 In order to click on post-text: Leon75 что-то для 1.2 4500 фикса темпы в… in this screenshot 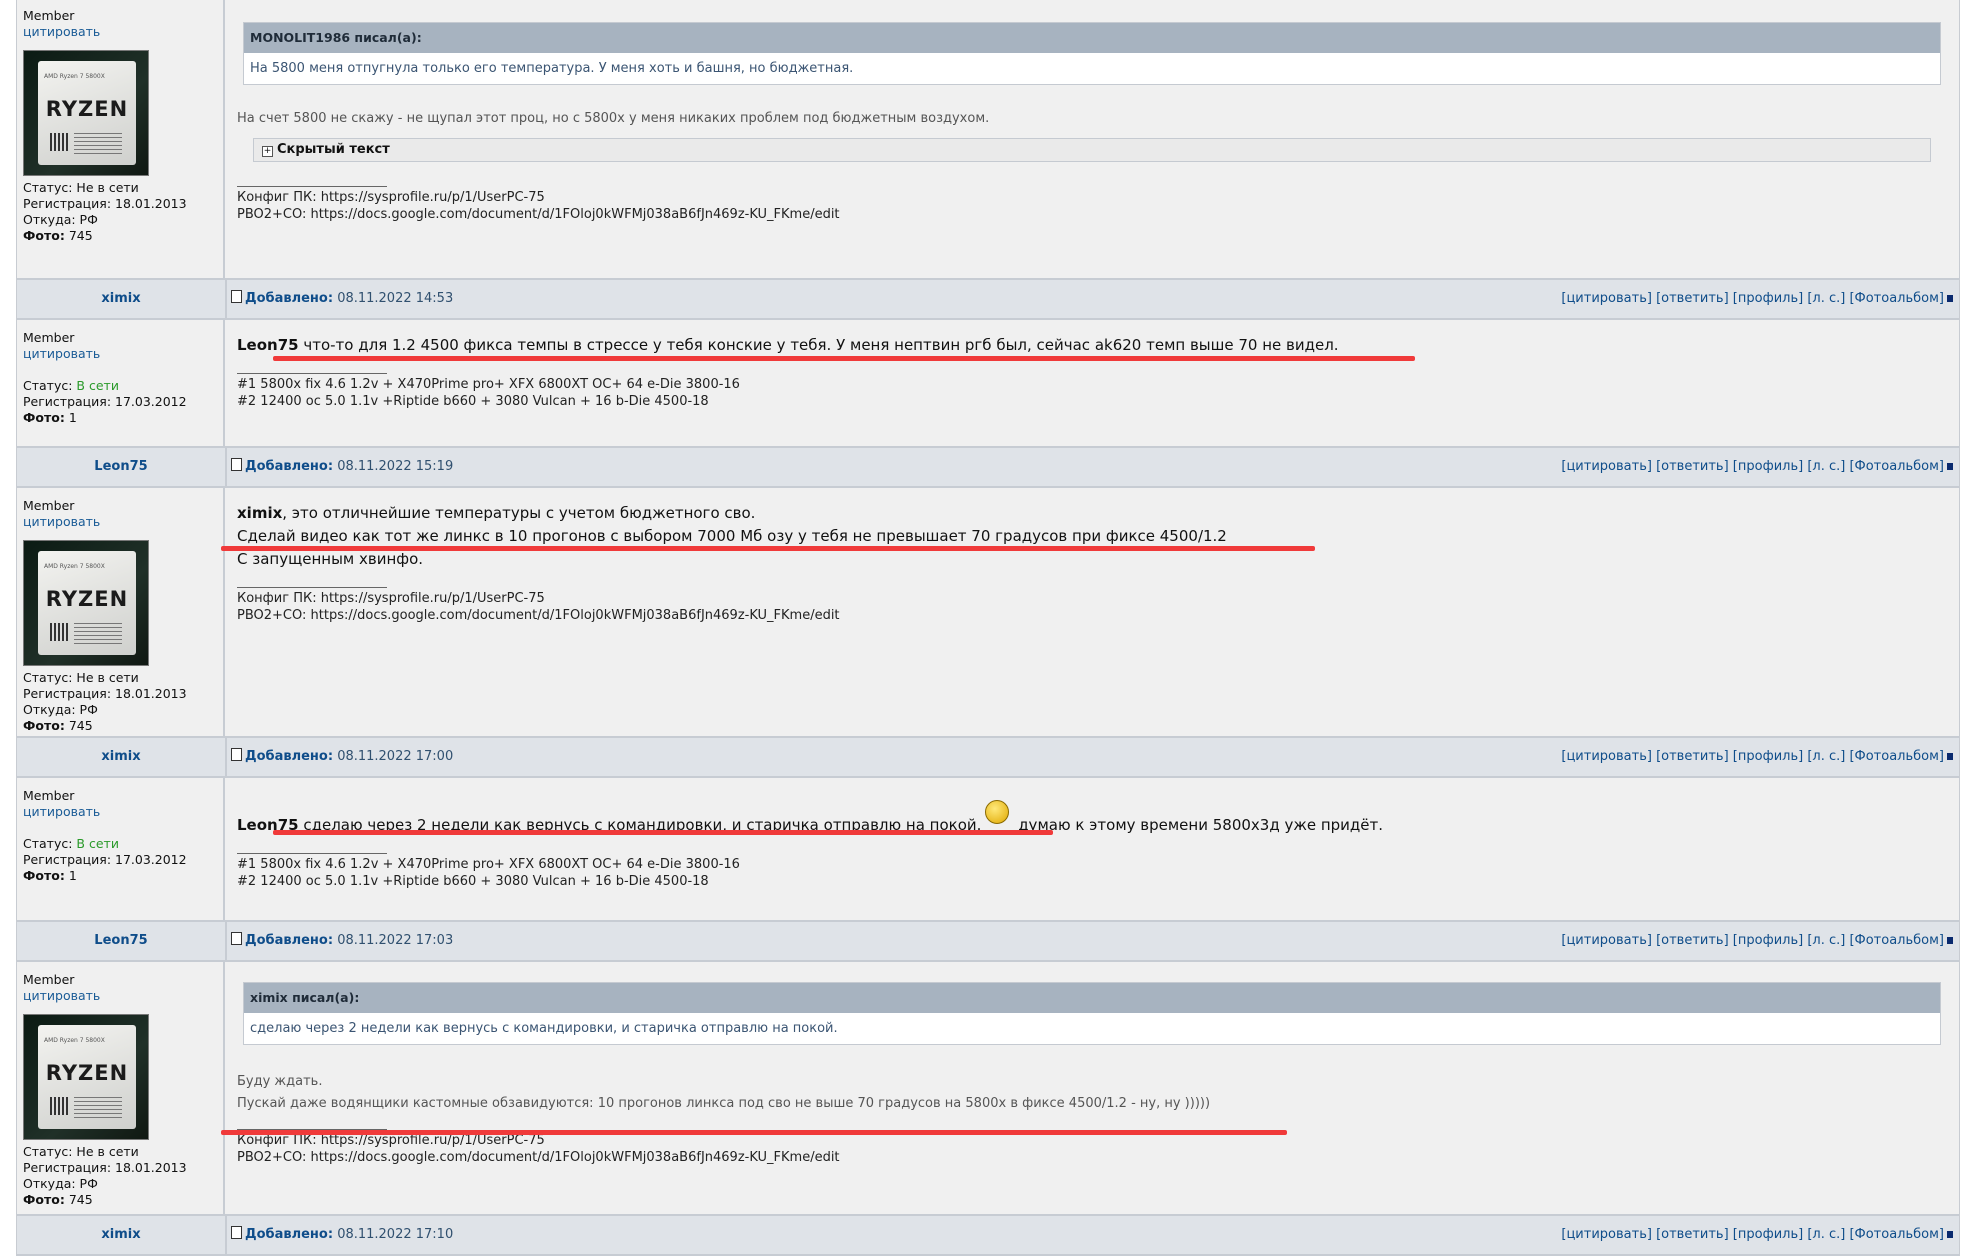, I will do `click(788, 345)`.